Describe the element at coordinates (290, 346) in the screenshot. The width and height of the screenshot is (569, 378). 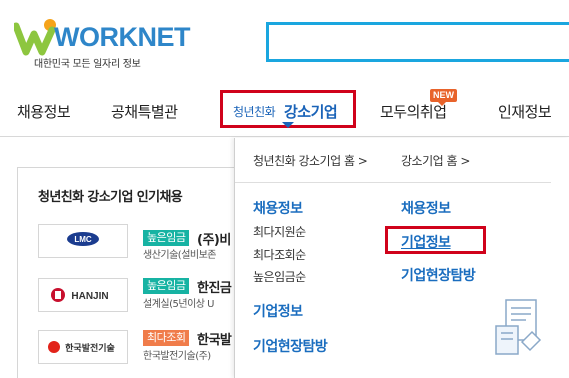
I see `col1-site-visit-link: 기업현장탐방` at that location.